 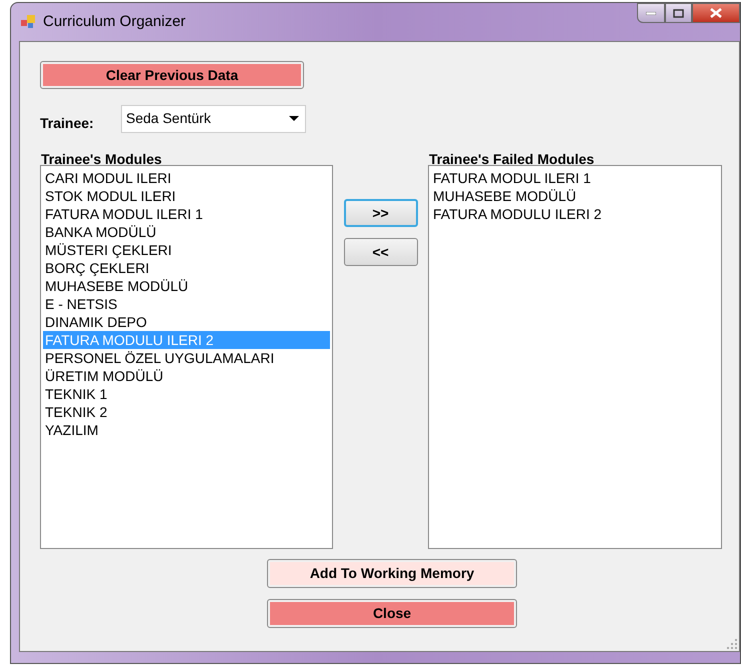 I want to click on app-icon, so click(x=28, y=22).